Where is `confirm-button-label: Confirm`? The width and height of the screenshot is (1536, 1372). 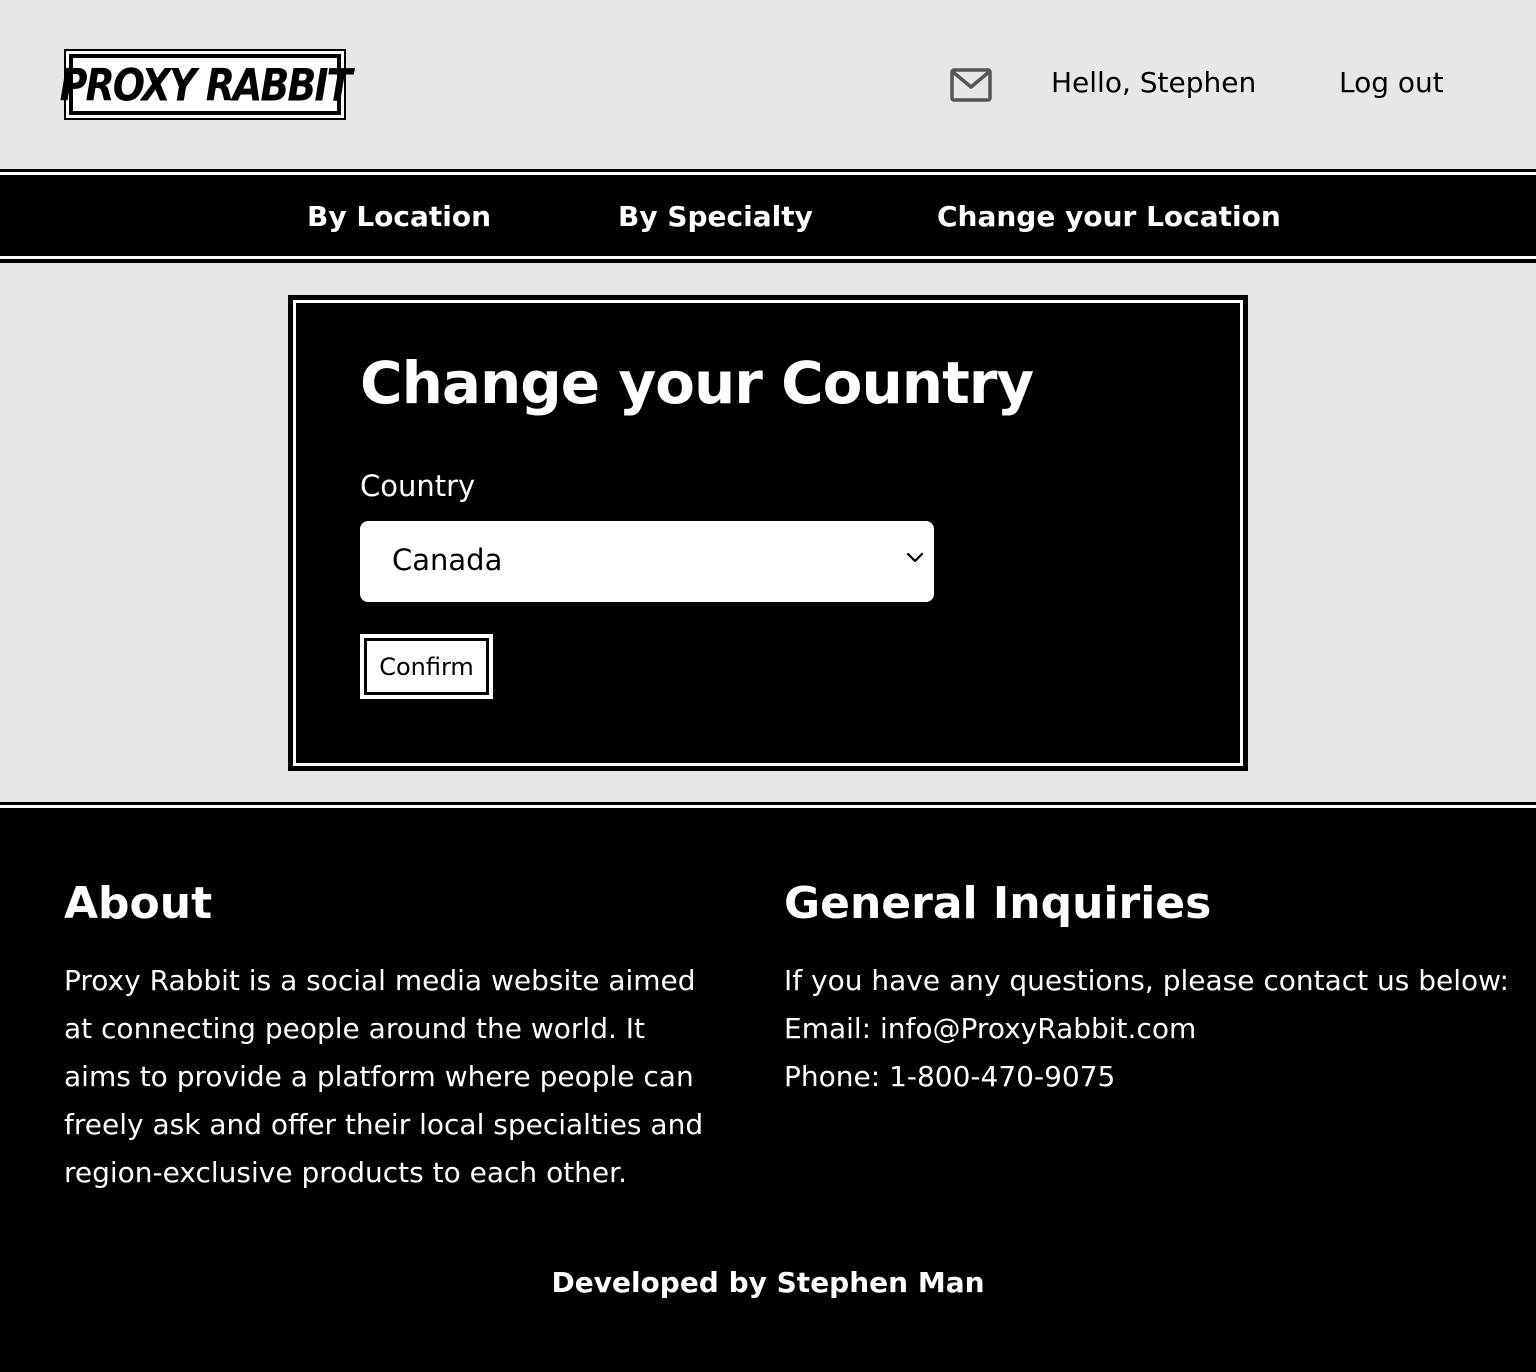 confirm-button-label: Confirm is located at coordinates (426, 666).